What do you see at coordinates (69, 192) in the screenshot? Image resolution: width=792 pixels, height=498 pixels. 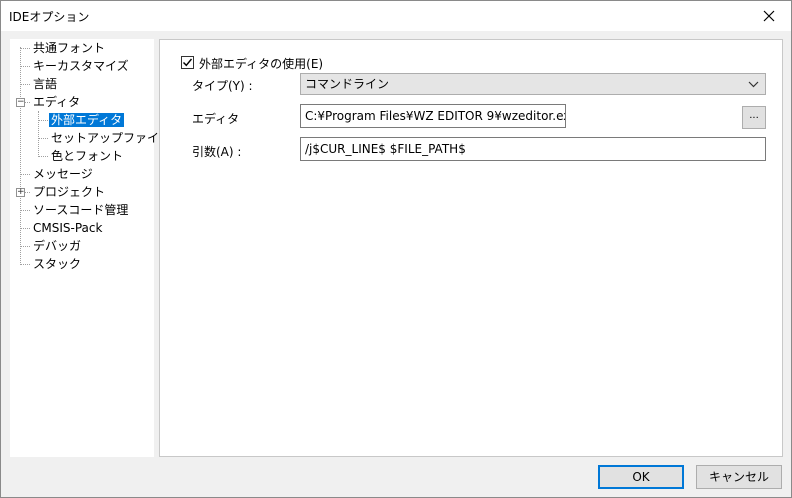 I see `tree-item-project: プロジェクト` at bounding box center [69, 192].